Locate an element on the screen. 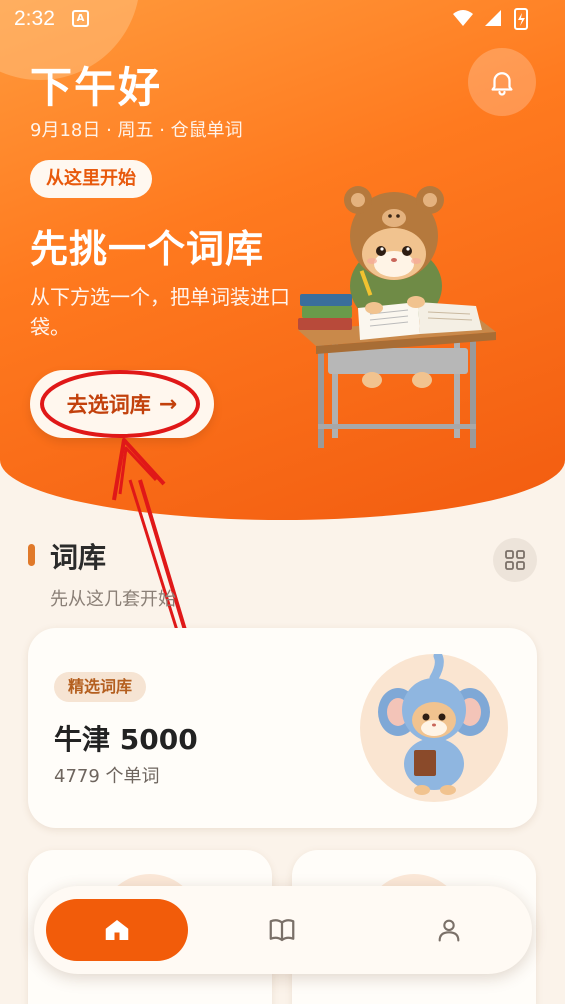 The width and height of the screenshot is (565, 1004). nav-profile-tab is located at coordinates (449, 930).